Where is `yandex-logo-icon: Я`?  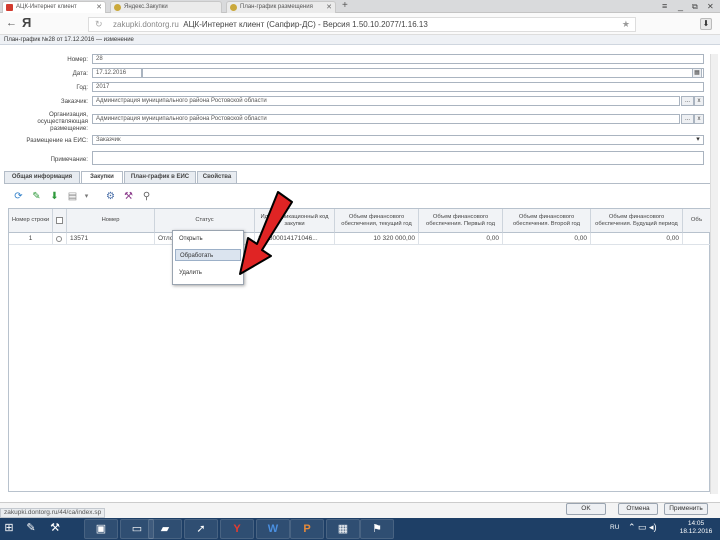
yandex-logo-icon: Я is located at coordinates (26, 22).